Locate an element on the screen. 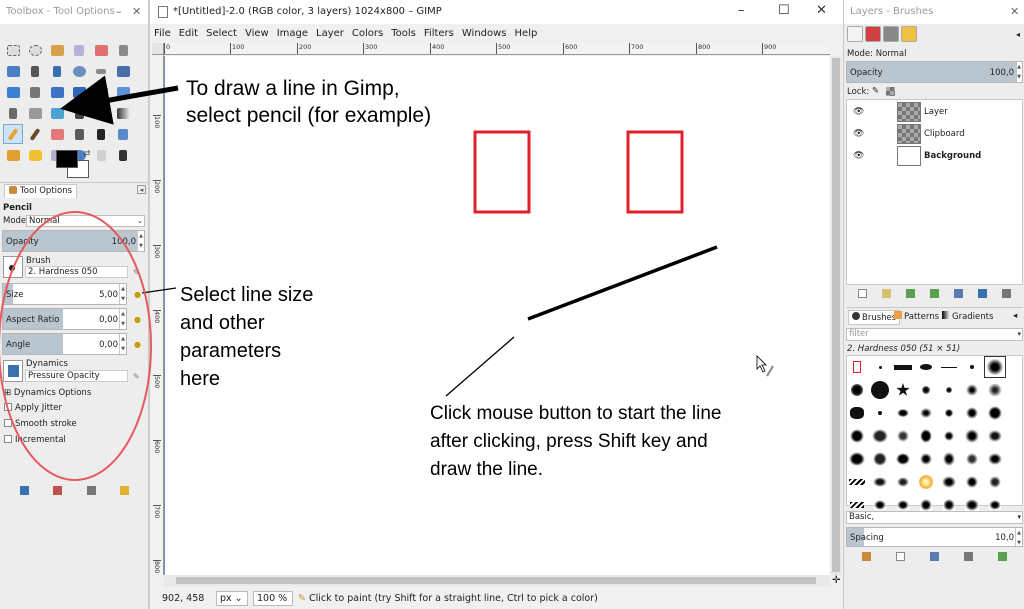 The height and width of the screenshot is (609, 1024). airbrush-tool-icon is located at coordinates (79, 134).